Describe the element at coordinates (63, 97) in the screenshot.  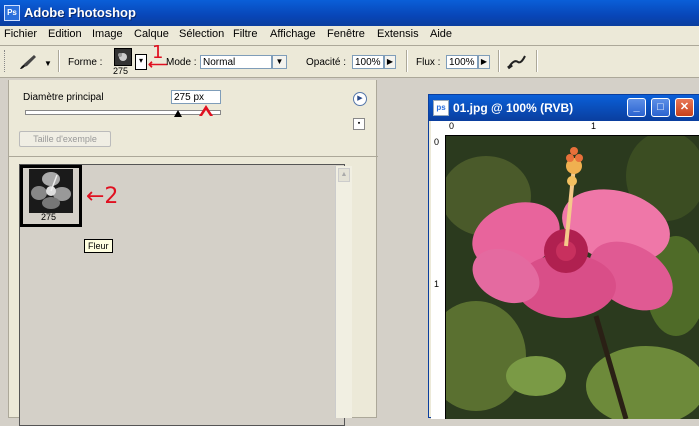
I see `diameter-label: Diamètre principal` at that location.